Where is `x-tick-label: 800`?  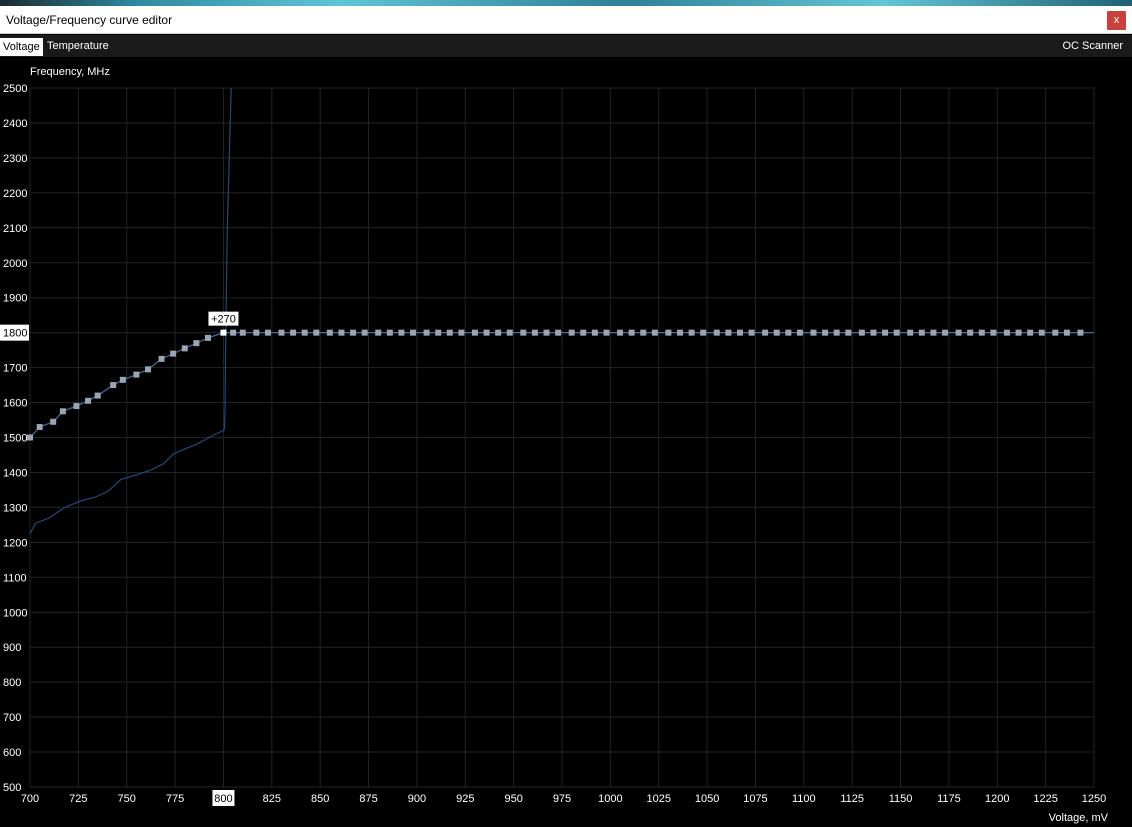 x-tick-label: 800 is located at coordinates (223, 799).